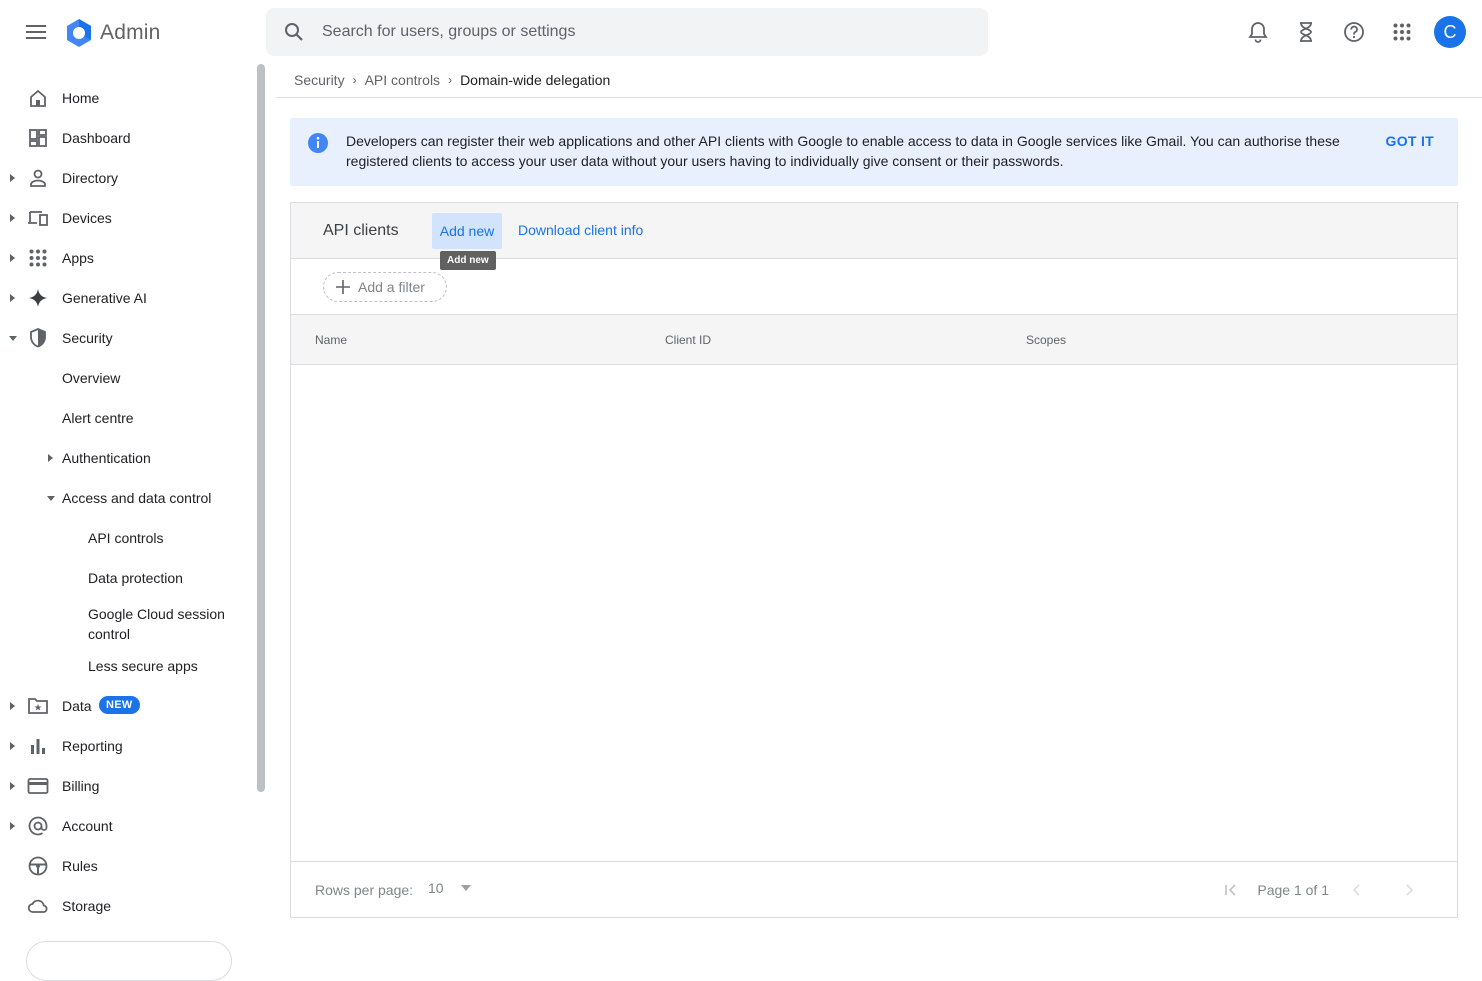 The width and height of the screenshot is (1482, 981). Describe the element at coordinates (125, 906) in the screenshot. I see `sidebar-item-storage: Storage` at that location.